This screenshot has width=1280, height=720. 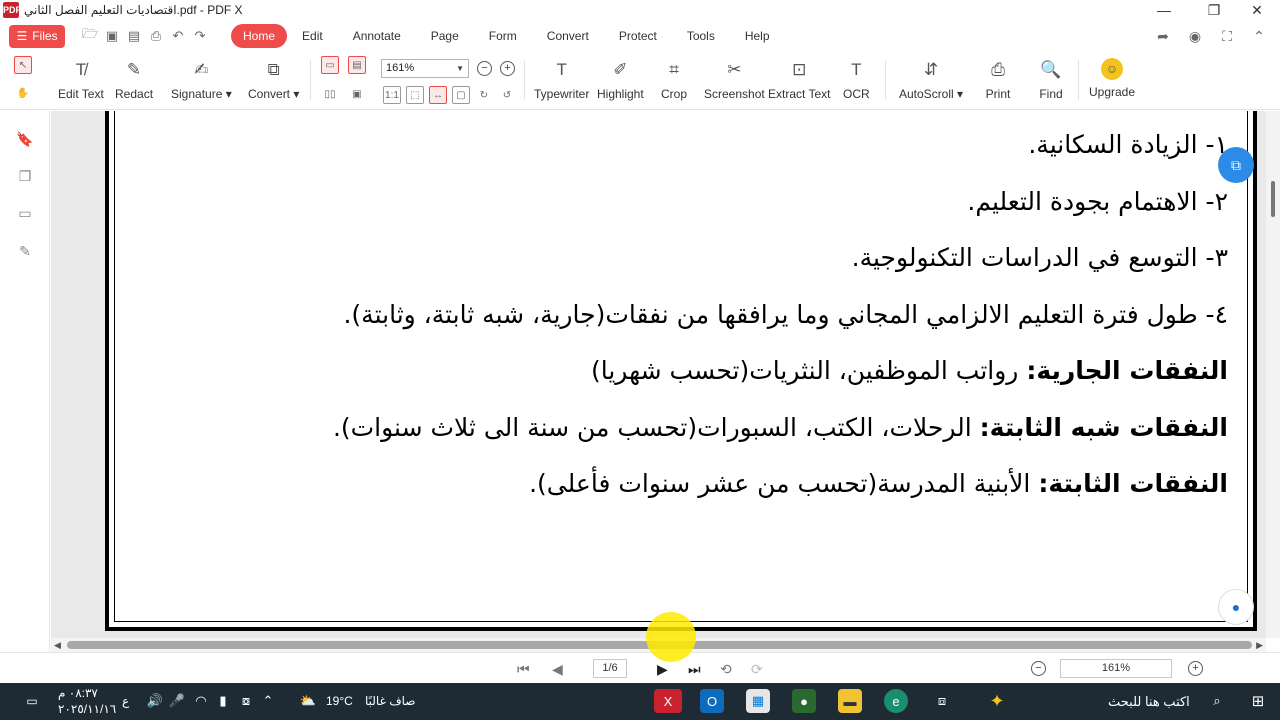 I want to click on rotate-ccw-icon: ↺, so click(x=507, y=95).